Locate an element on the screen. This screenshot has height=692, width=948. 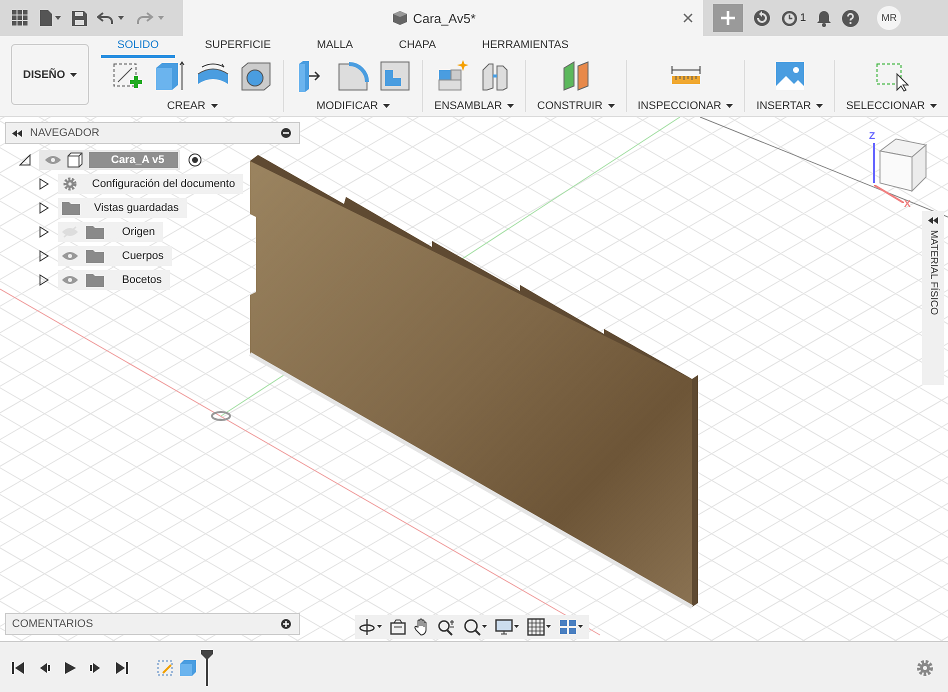
browser-item: Configuración del documento is located at coordinates (151, 184).